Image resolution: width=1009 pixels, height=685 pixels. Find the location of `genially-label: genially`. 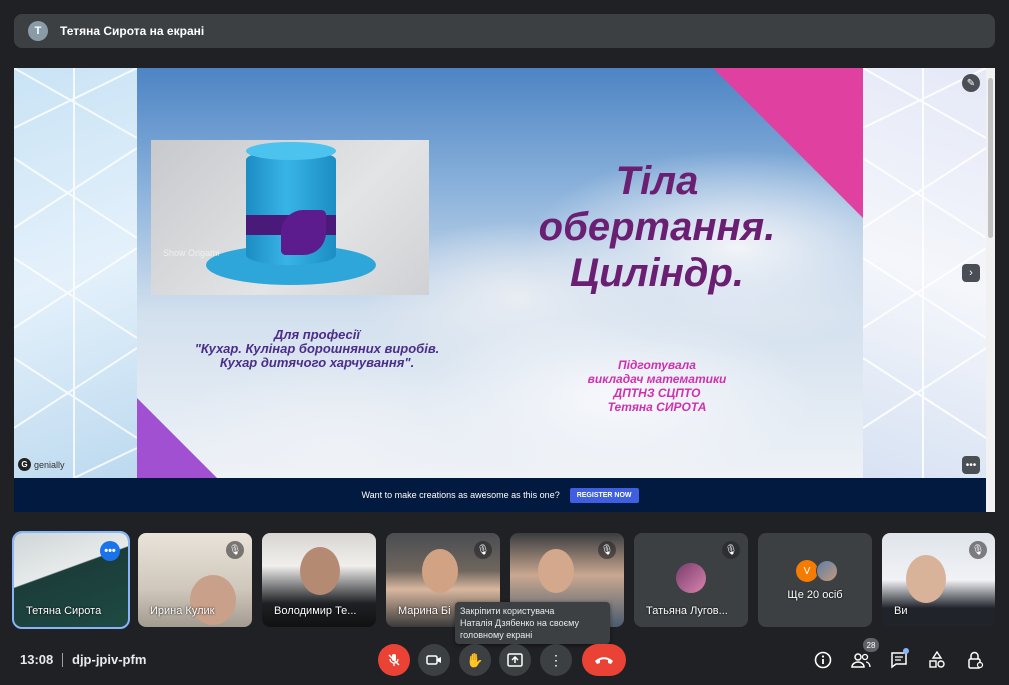

genially-label: genially is located at coordinates (49, 464).